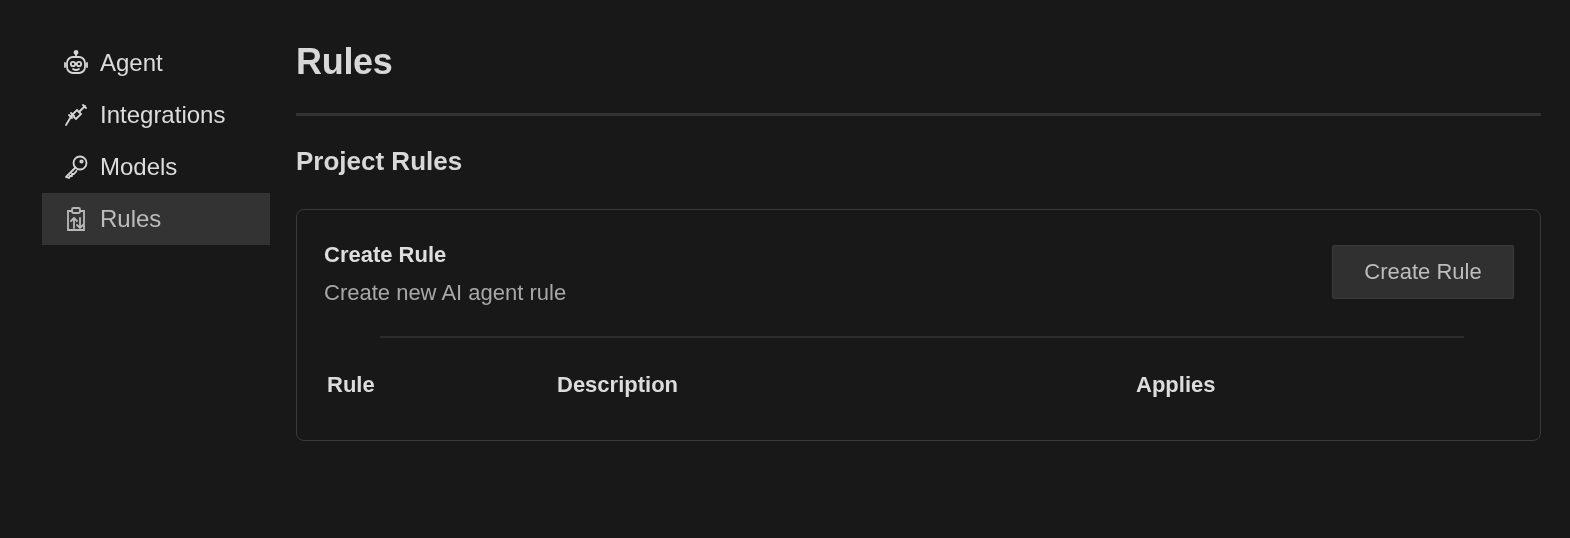 The height and width of the screenshot is (538, 1570). Describe the element at coordinates (618, 385) in the screenshot. I see `column-header: Description` at that location.